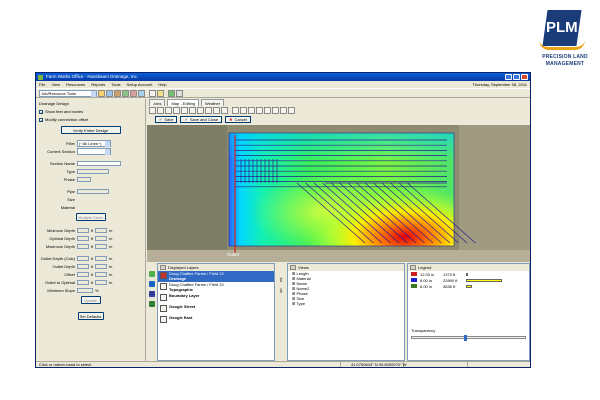 Image resolution: width=600 pixels, height=400 pixels. What do you see at coordinates (152, 110) in the screenshot?
I see `pointer-icon` at bounding box center [152, 110].